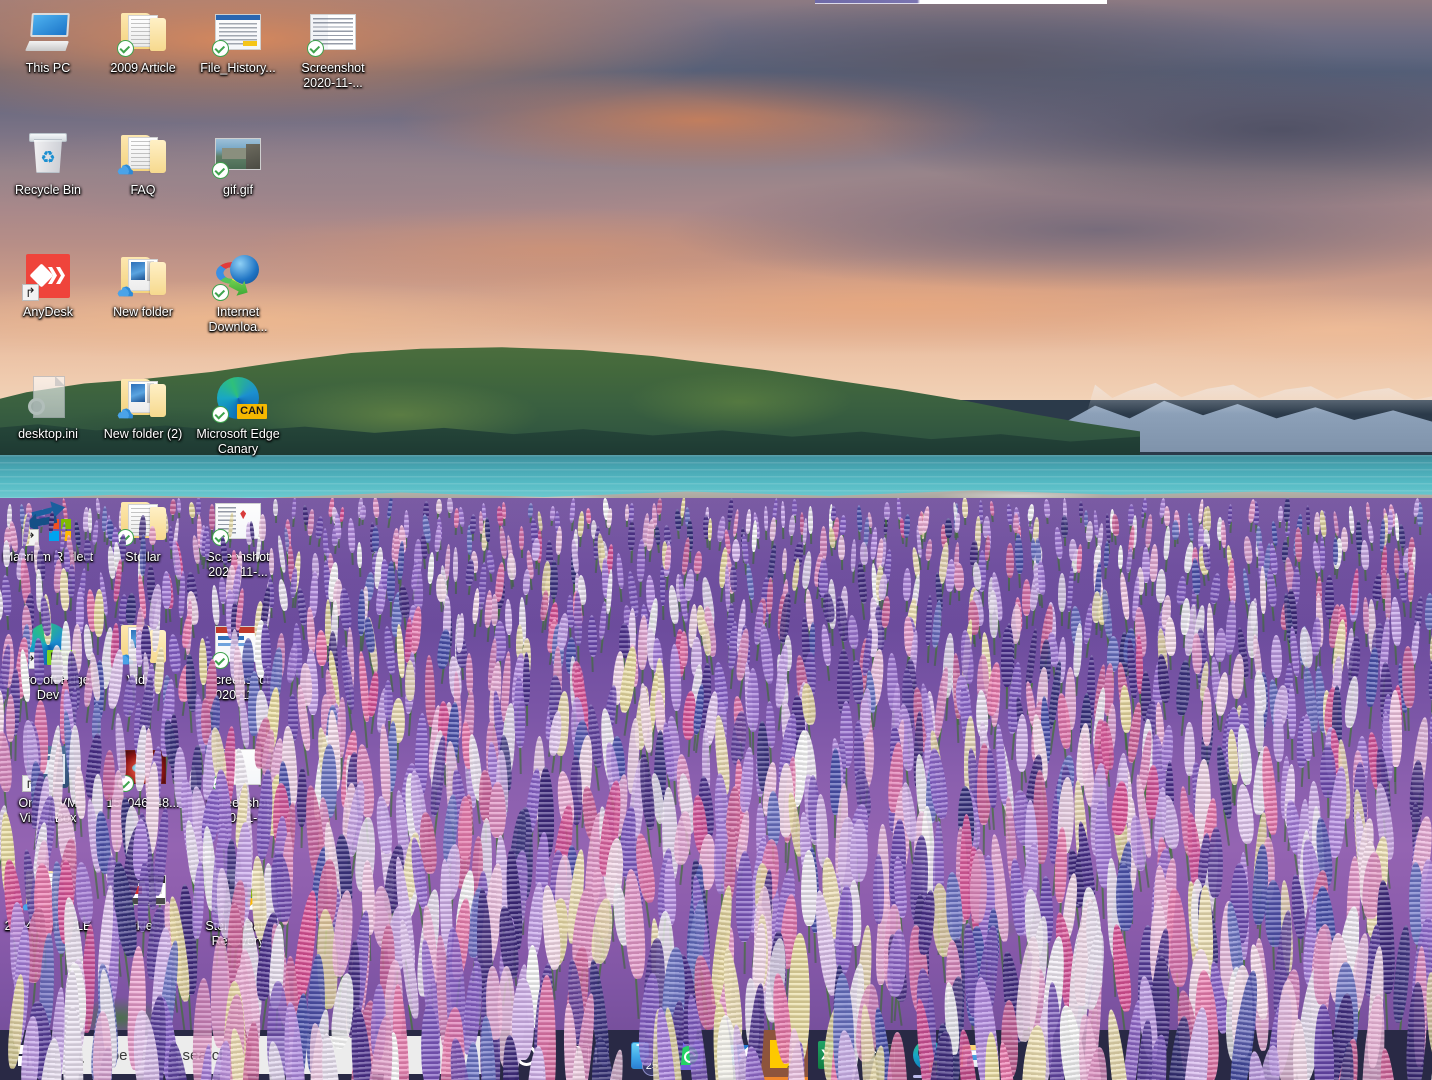  I want to click on desktop-icon-edge-canary: CAN Microsoft Edge Canary, so click(238, 415).